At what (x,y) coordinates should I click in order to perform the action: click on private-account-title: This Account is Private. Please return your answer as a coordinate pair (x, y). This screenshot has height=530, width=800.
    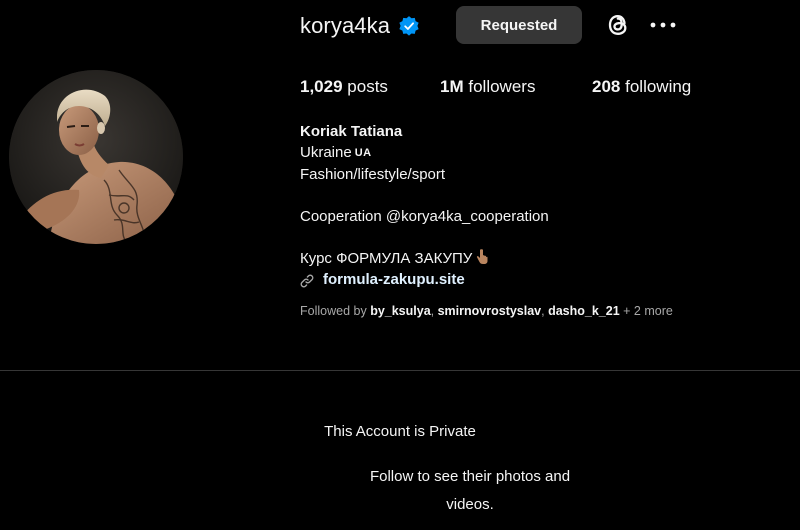
    Looking at the image, I should click on (400, 431).